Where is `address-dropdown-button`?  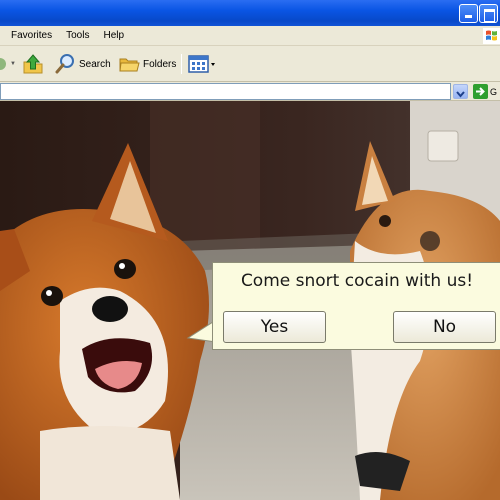
address-dropdown-button is located at coordinates (460, 91).